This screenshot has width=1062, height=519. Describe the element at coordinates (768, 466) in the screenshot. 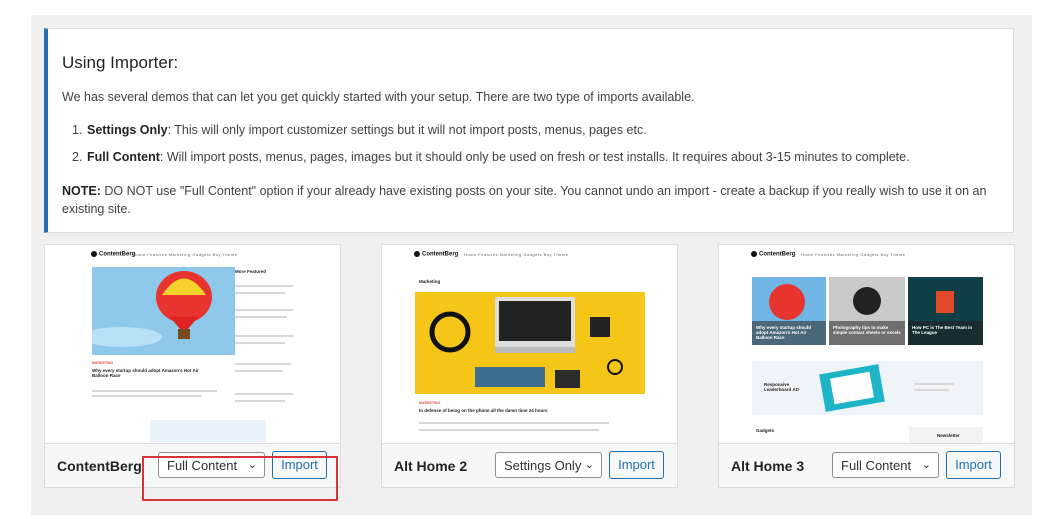

I see `demo-name: Alt Home 3` at that location.